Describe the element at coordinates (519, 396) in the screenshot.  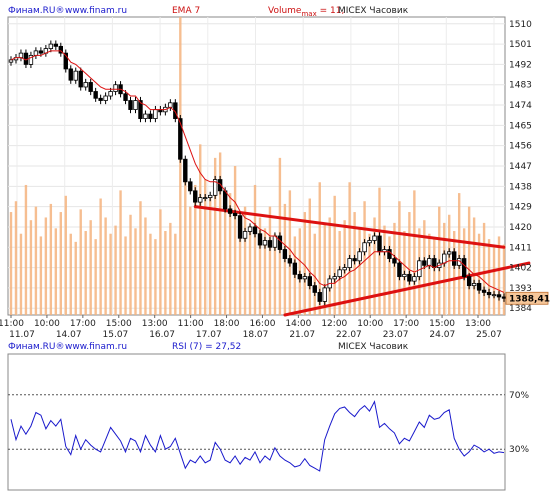
I see `rsi-level-label: 70%` at that location.